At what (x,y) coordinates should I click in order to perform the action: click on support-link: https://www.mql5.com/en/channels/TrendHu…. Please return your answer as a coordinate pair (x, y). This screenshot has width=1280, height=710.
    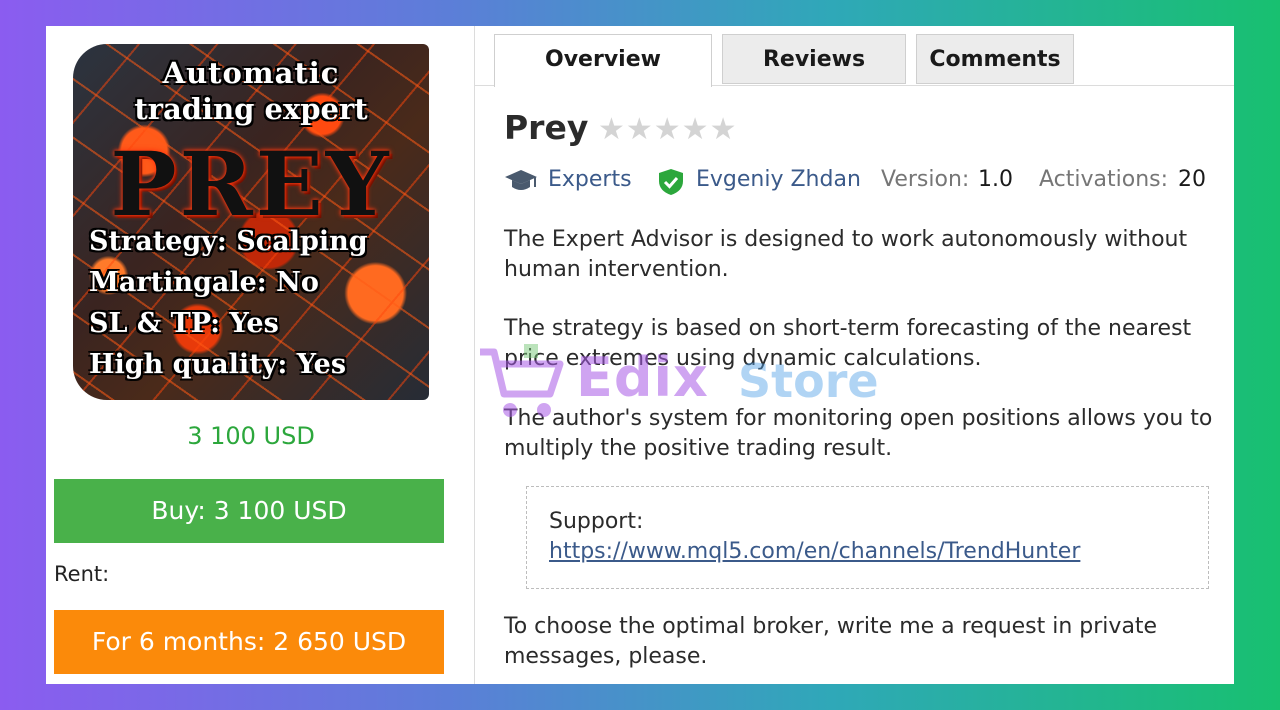
    Looking at the image, I should click on (814, 551).